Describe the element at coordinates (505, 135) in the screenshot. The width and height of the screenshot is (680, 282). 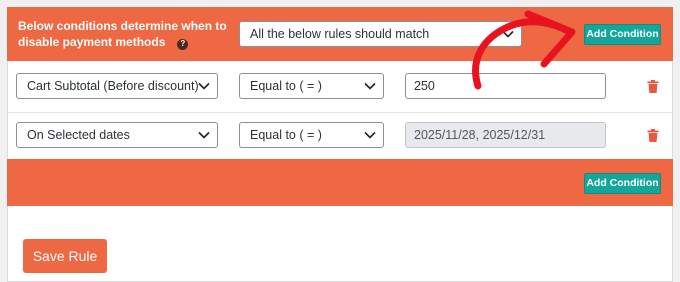
I see `date-value-input-2: 2025/11/28, 2025/12/31` at that location.